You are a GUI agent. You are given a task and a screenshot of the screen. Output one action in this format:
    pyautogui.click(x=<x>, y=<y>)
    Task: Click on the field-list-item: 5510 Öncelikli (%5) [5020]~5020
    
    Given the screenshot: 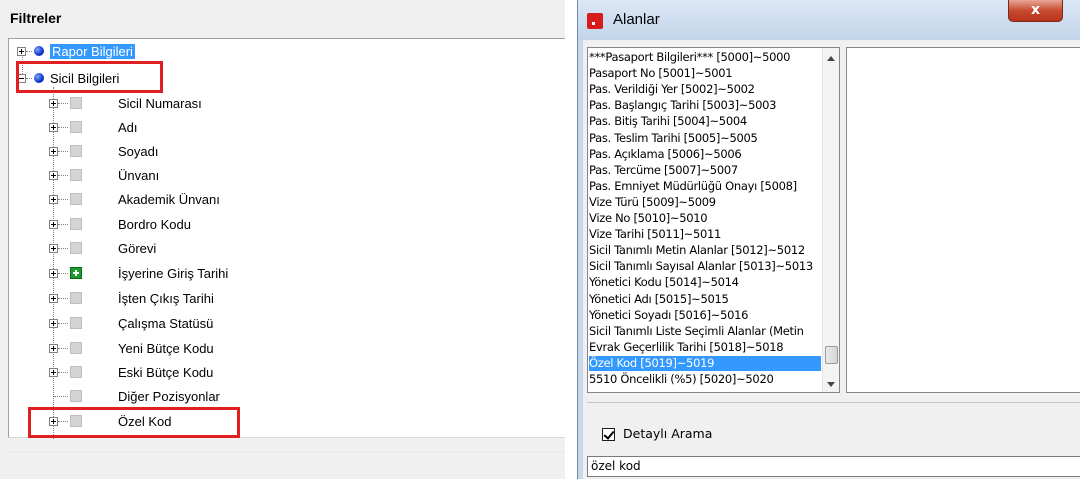 What is the action you would take?
    pyautogui.click(x=705, y=379)
    